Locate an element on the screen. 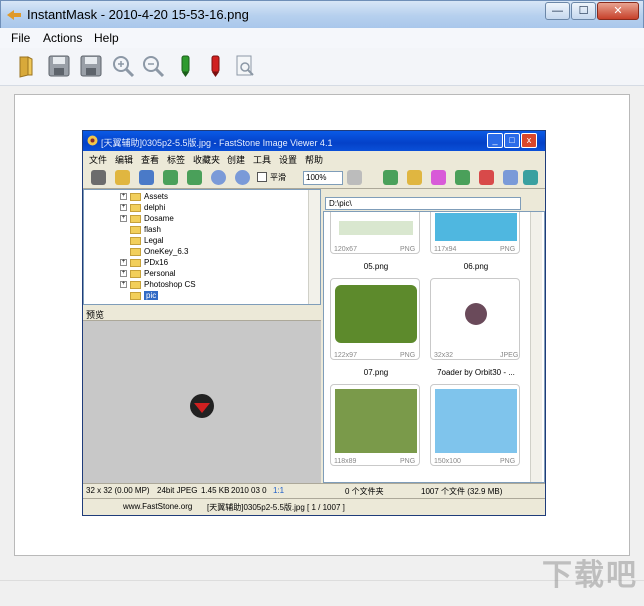 This screenshot has height=606, width=644. smooth-label: 平滑 is located at coordinates (278, 177).